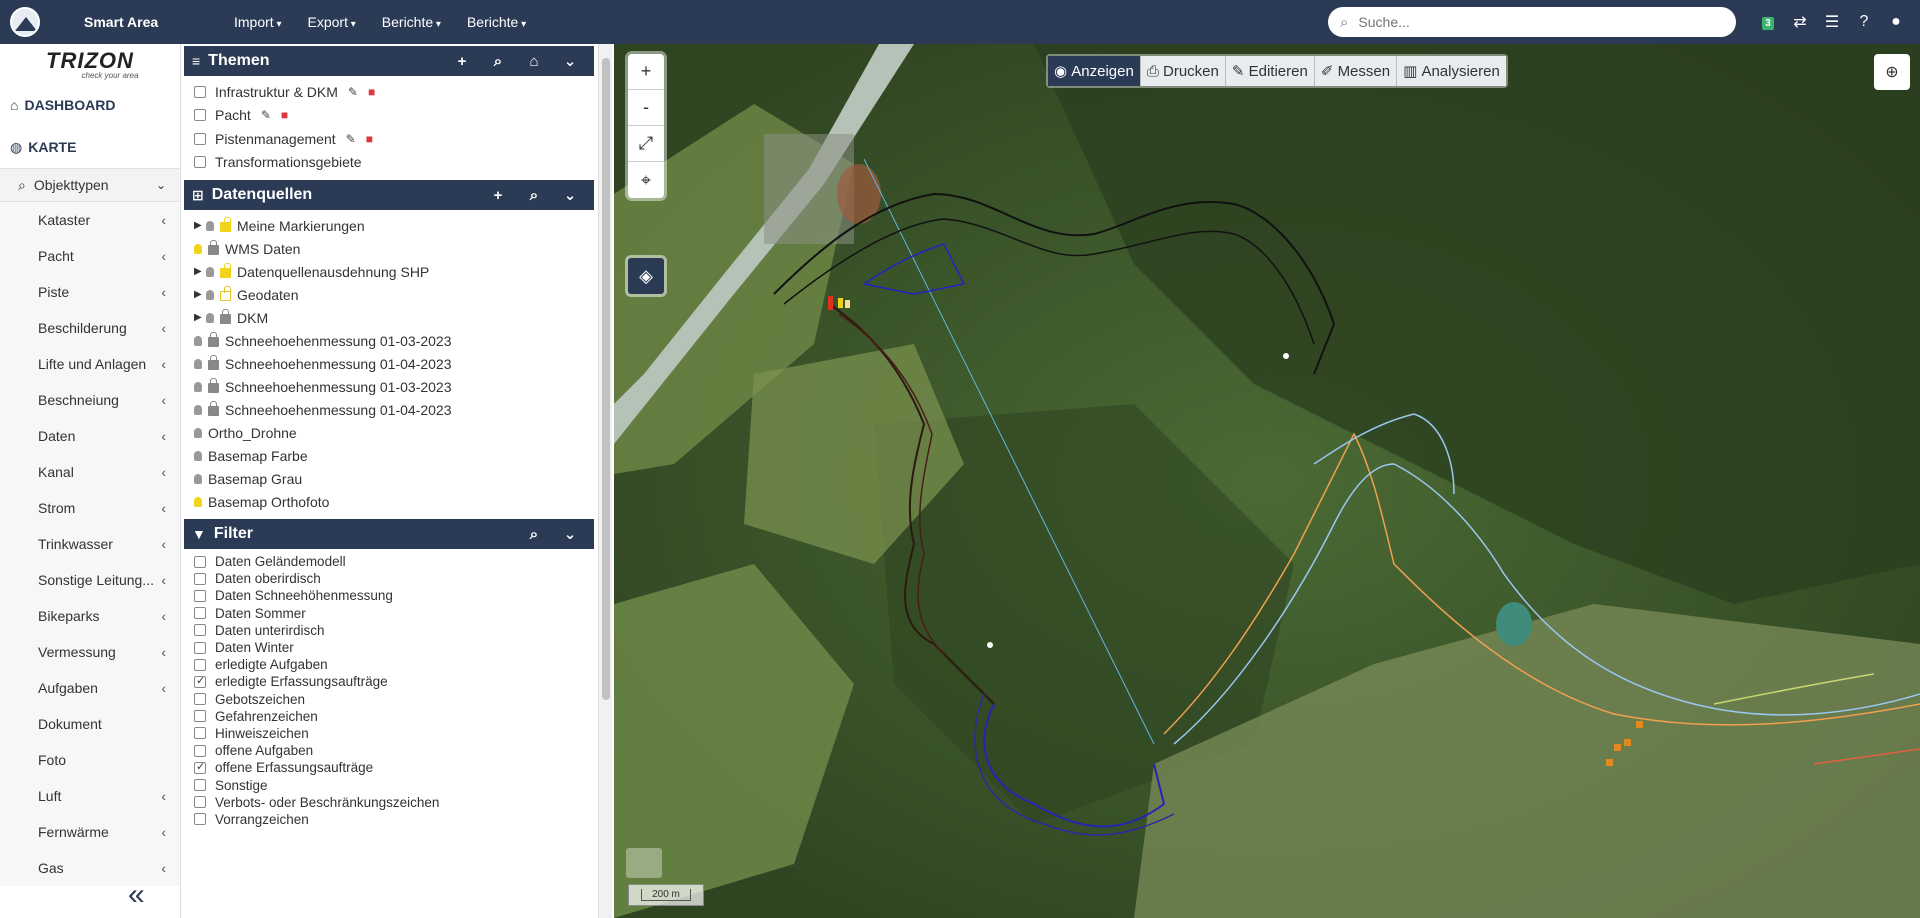  I want to click on sidebar-item: Pacht ‹, so click(90, 256).